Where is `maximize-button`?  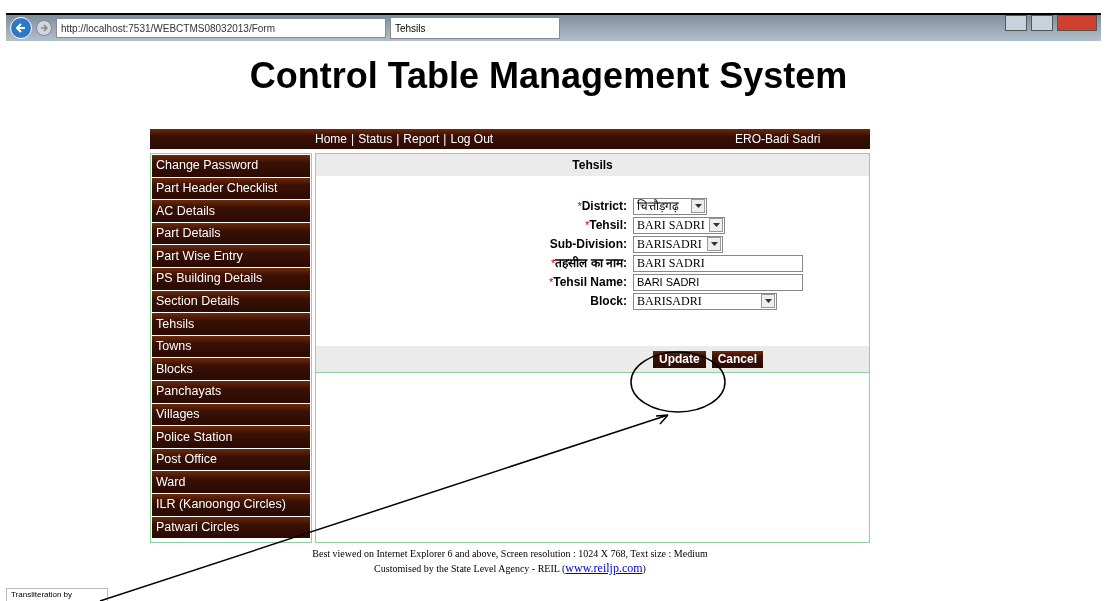 maximize-button is located at coordinates (1042, 23).